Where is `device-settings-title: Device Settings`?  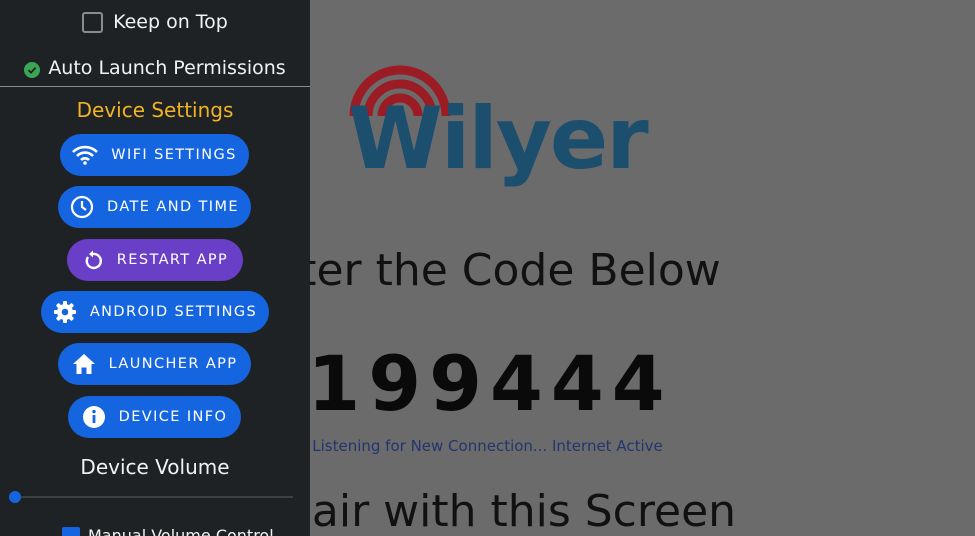
device-settings-title: Device Settings is located at coordinates (155, 110).